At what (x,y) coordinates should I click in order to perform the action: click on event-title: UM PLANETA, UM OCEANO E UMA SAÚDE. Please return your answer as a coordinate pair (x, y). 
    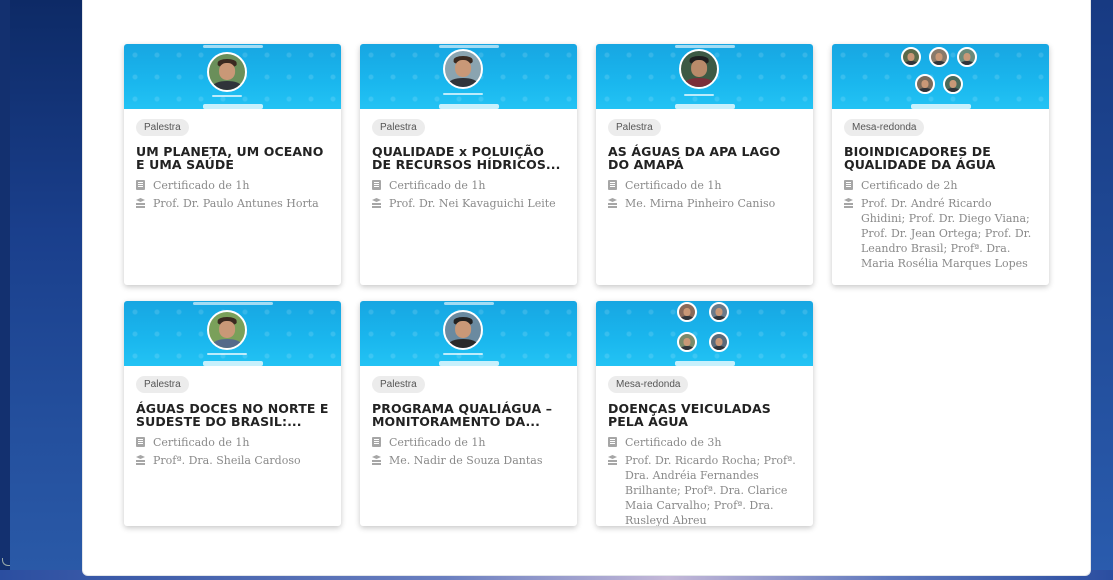
    Looking at the image, I should click on (232, 158).